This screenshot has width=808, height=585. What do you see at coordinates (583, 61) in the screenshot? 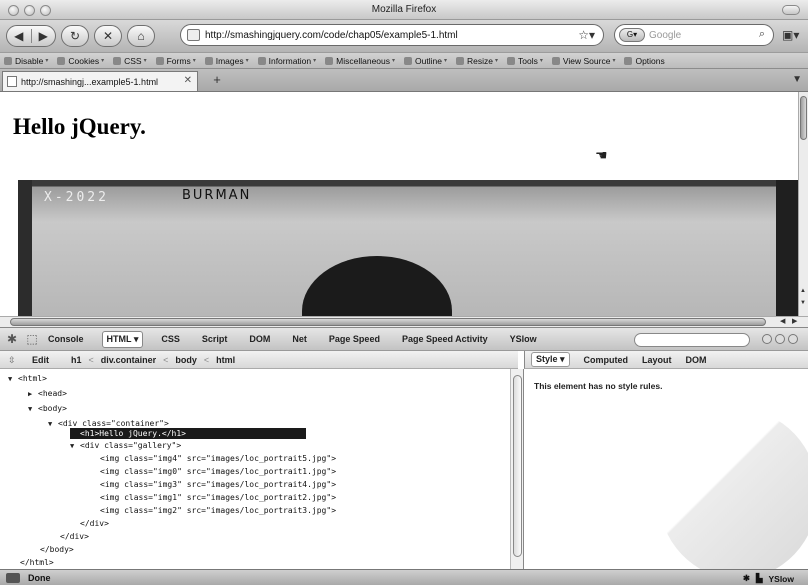
I see `toolbar-item-view-source: View Source ▾` at bounding box center [583, 61].